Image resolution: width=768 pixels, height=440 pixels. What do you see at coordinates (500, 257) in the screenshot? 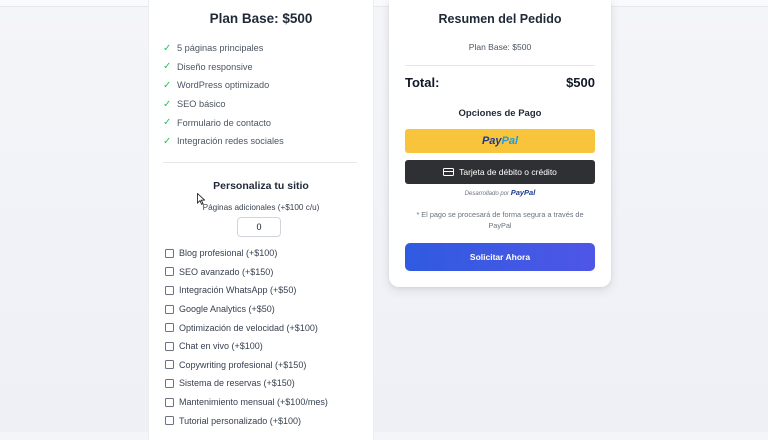
I see `request-now-button: Solicitar Ahora` at bounding box center [500, 257].